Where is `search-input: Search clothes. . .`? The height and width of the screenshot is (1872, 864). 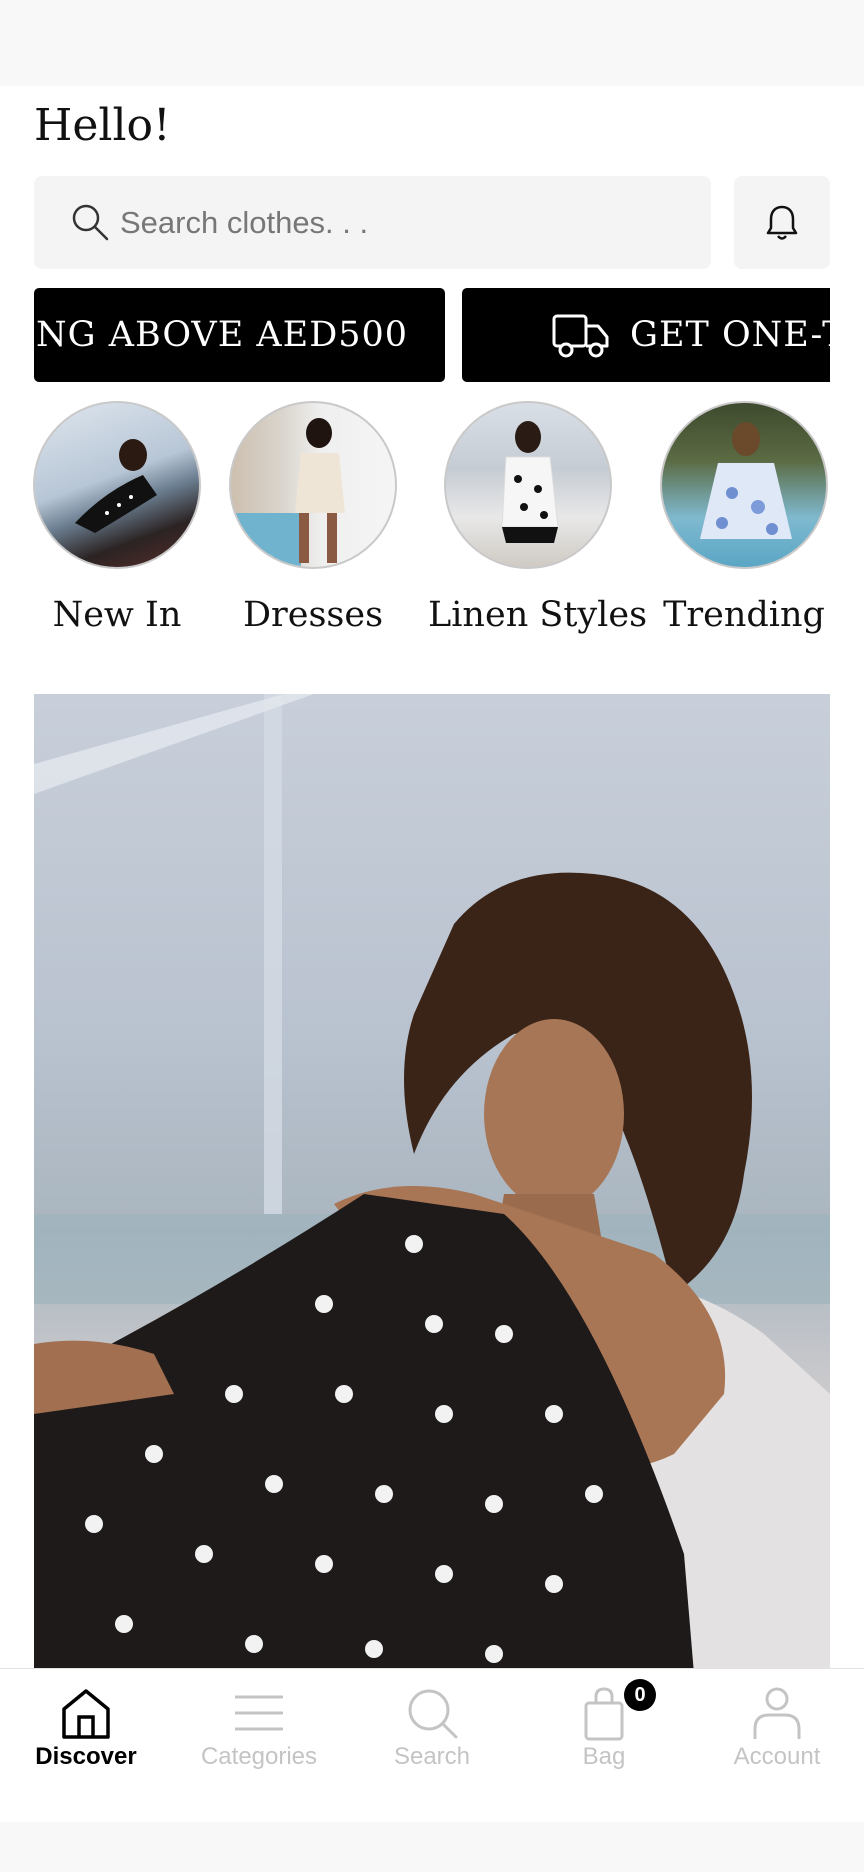
search-input: Search clothes. . . is located at coordinates (372, 222).